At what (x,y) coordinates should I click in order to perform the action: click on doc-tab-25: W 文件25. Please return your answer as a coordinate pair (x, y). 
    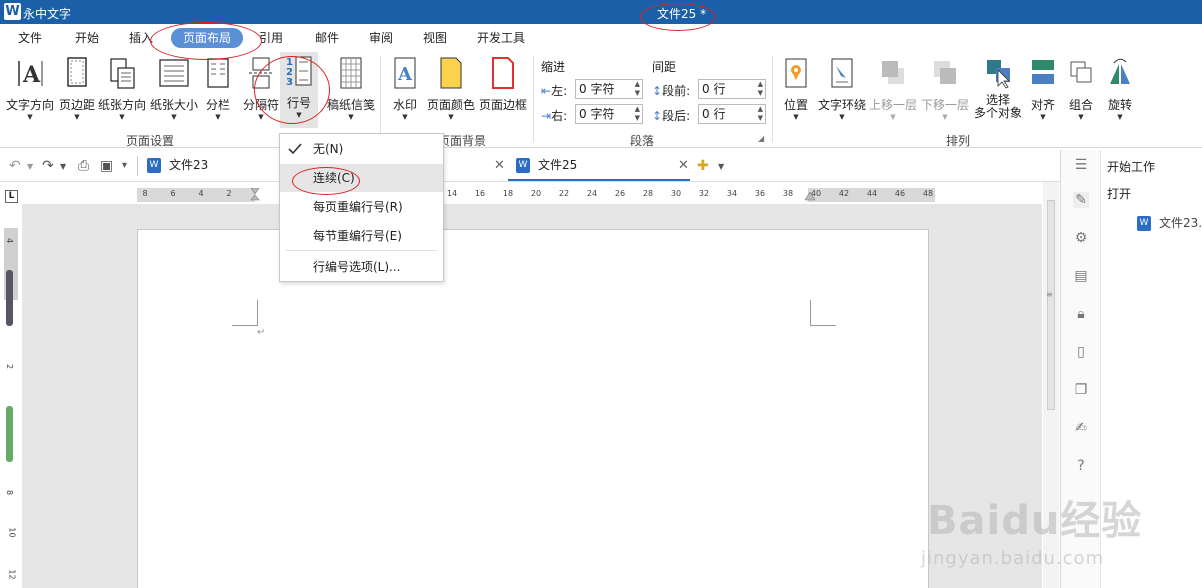
    Looking at the image, I should click on (599, 165).